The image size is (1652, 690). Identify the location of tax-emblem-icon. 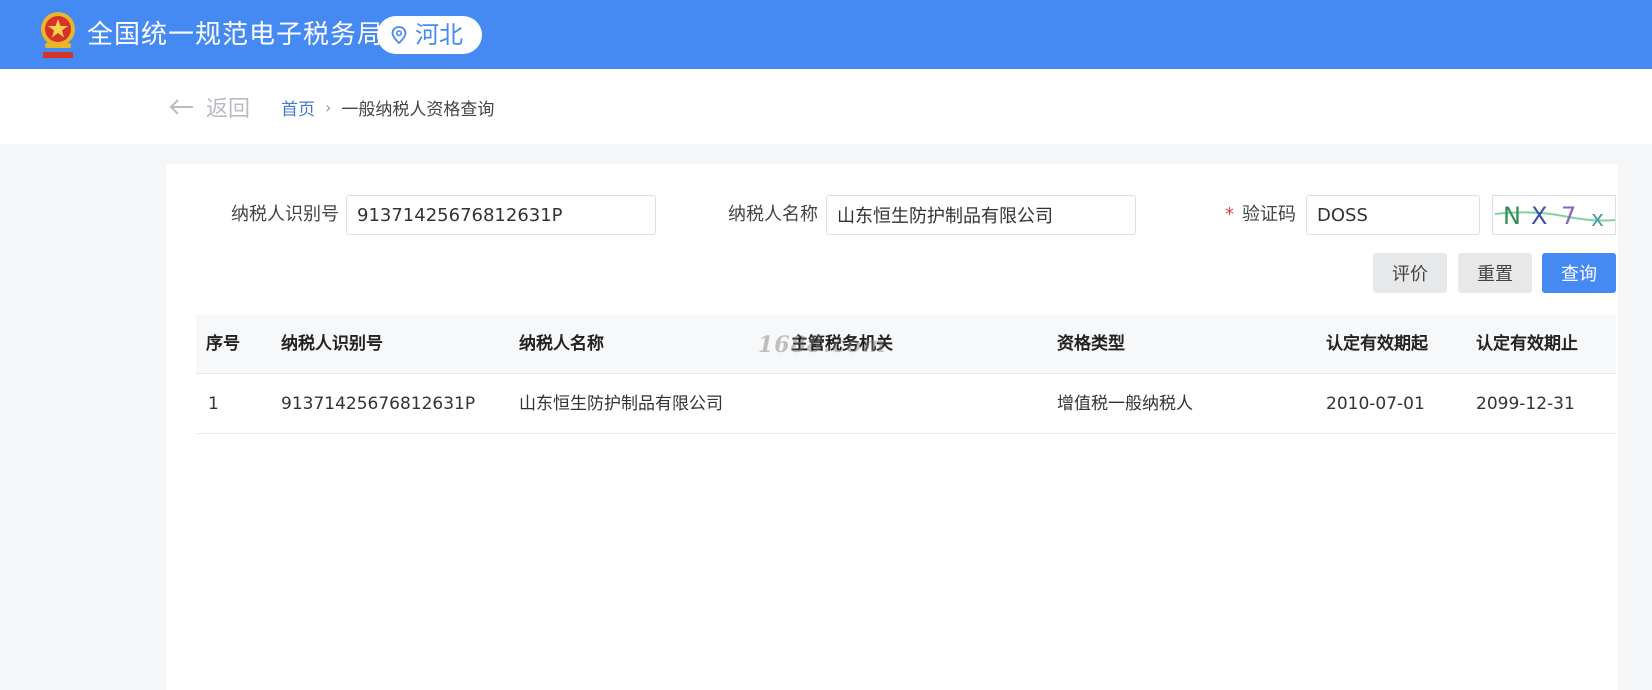
(58, 35).